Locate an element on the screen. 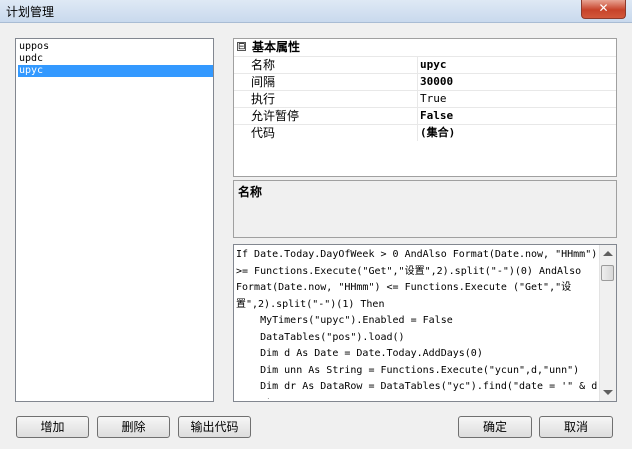 This screenshot has width=632, height=449. scroll-up-icon is located at coordinates (608, 253).